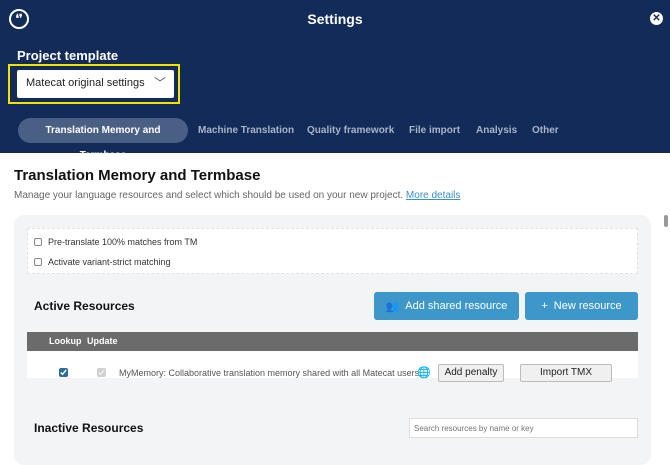 The width and height of the screenshot is (670, 465). Describe the element at coordinates (63, 372) in the screenshot. I see `lookup-checkbox` at that location.